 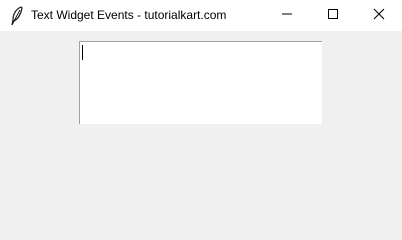 What do you see at coordinates (17, 16) in the screenshot?
I see `feather-icon` at bounding box center [17, 16].